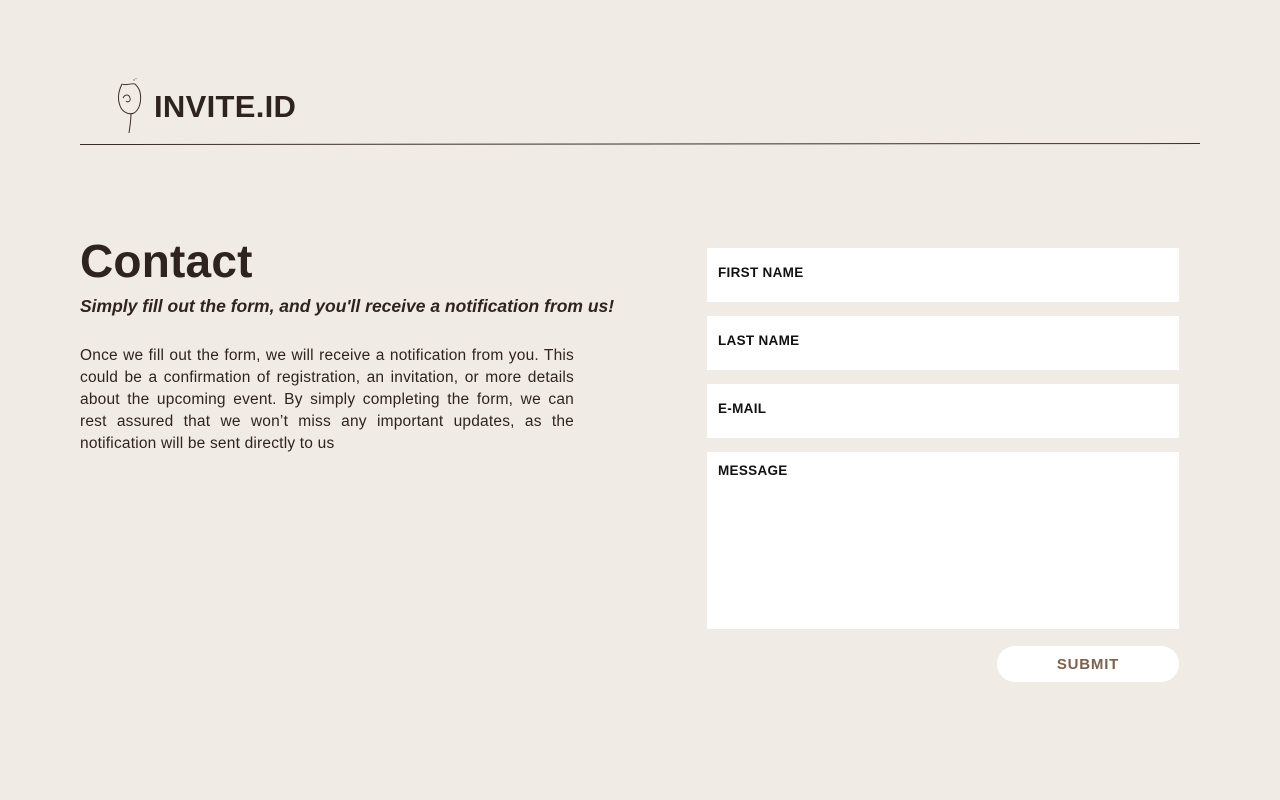 The image size is (1280, 800). Describe the element at coordinates (753, 470) in the screenshot. I see `message-label: MESSAGE` at that location.